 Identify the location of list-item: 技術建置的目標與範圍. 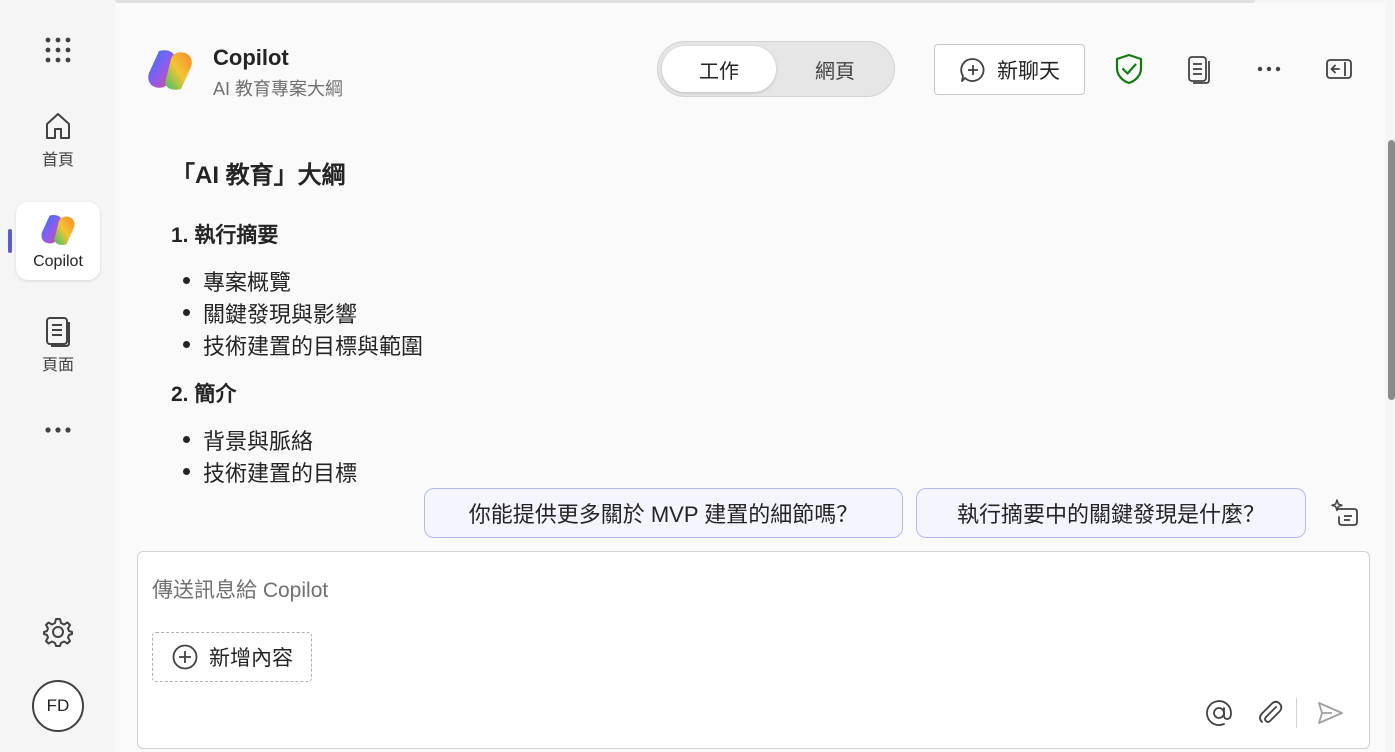
(303, 345).